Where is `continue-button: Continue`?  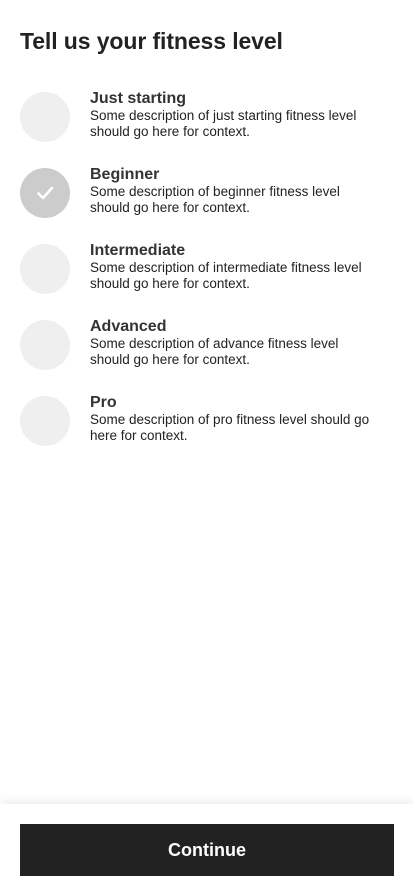 continue-button: Continue is located at coordinates (207, 850).